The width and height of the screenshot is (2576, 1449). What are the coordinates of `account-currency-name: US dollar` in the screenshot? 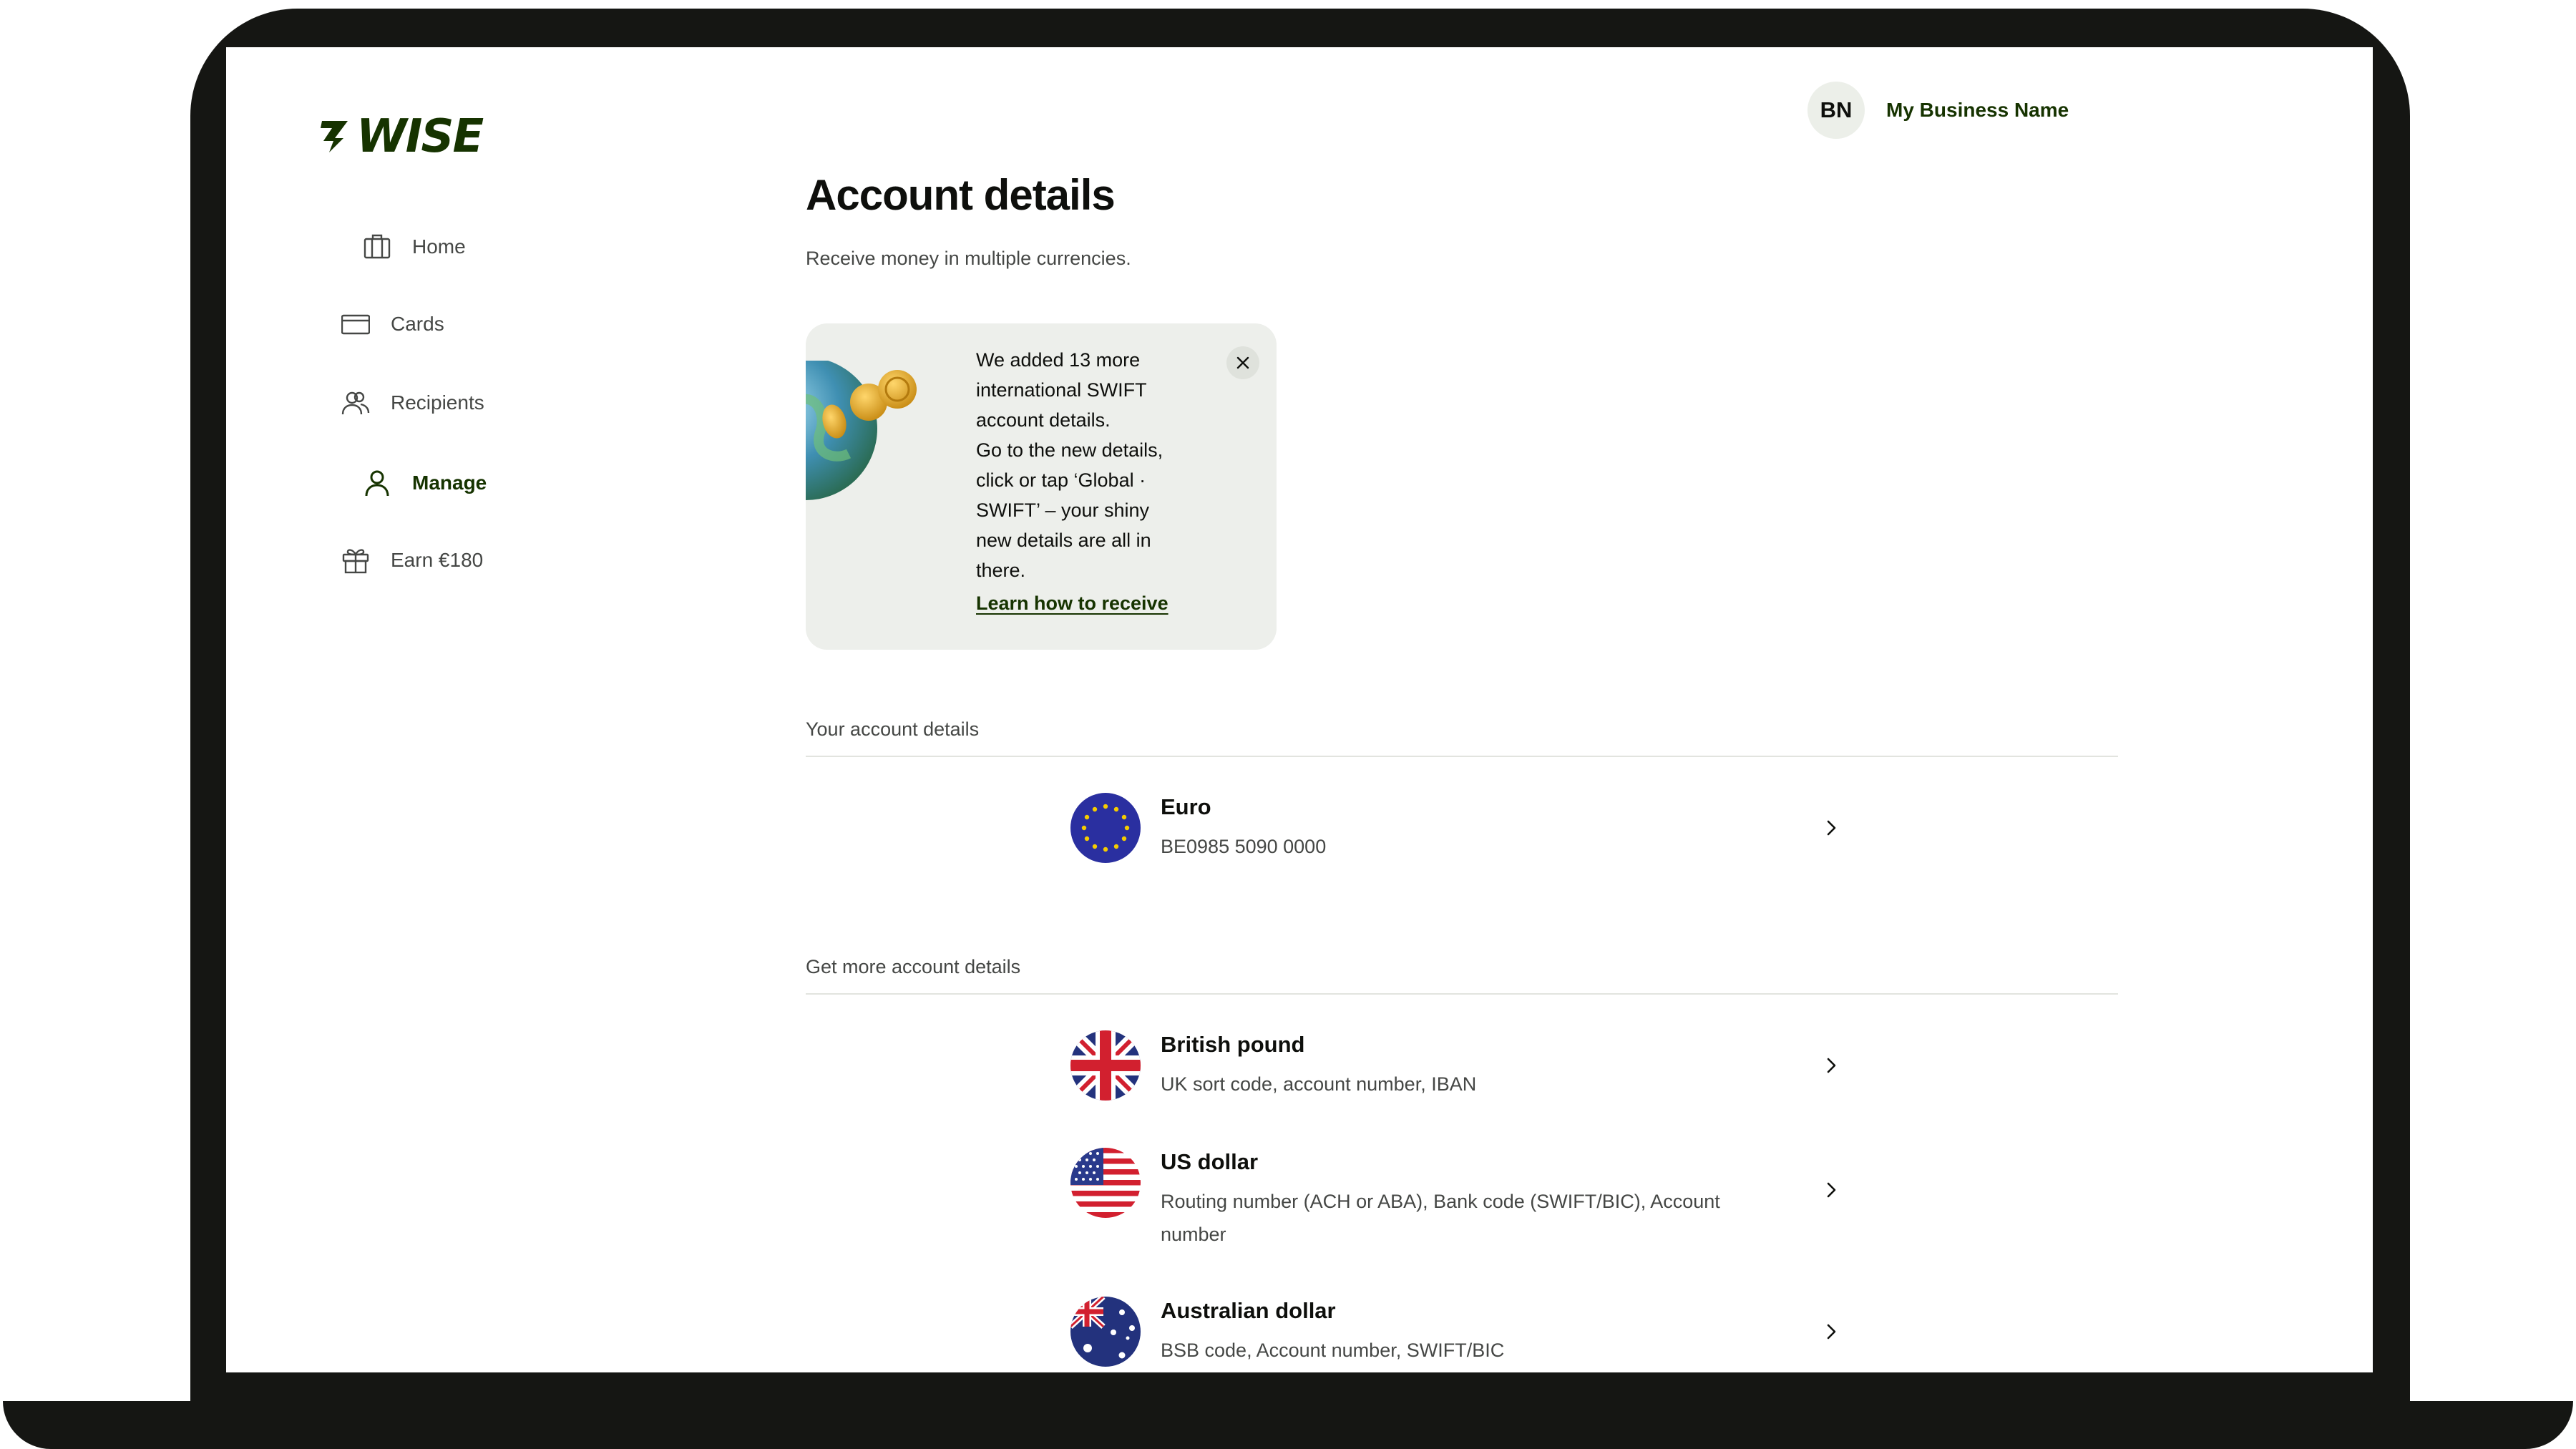 It's located at (1210, 1161).